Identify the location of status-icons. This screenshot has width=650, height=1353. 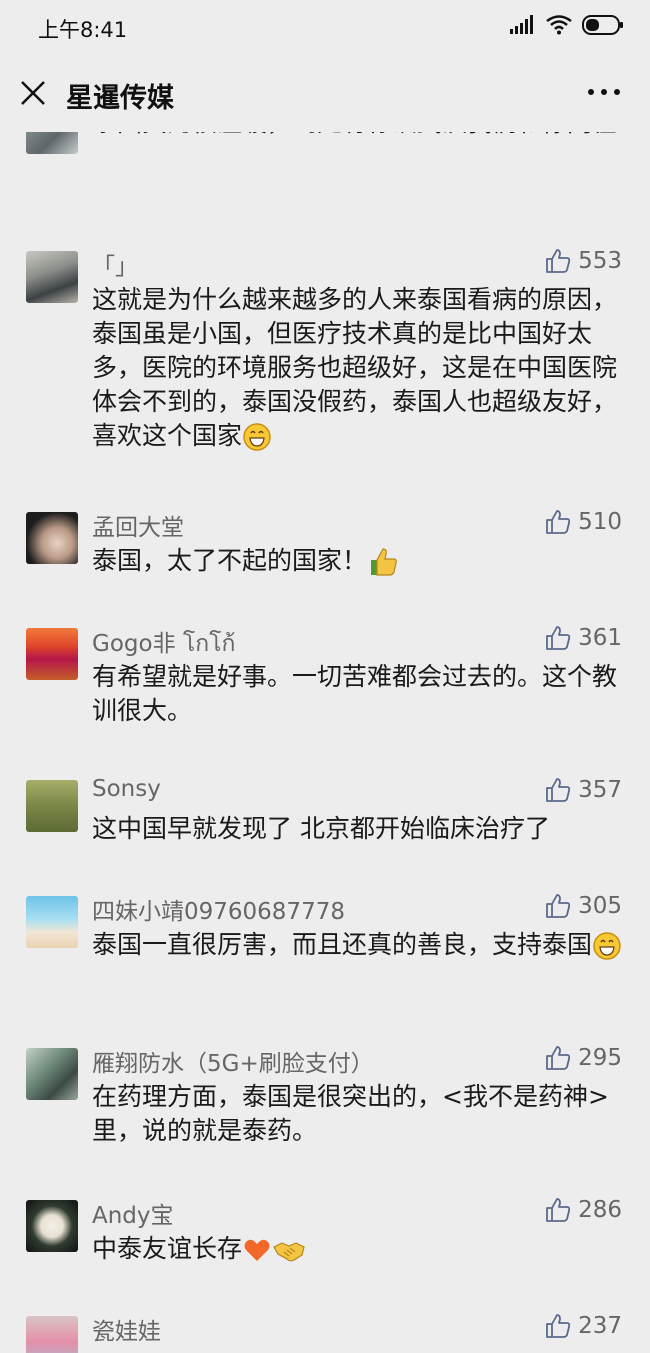
(567, 25).